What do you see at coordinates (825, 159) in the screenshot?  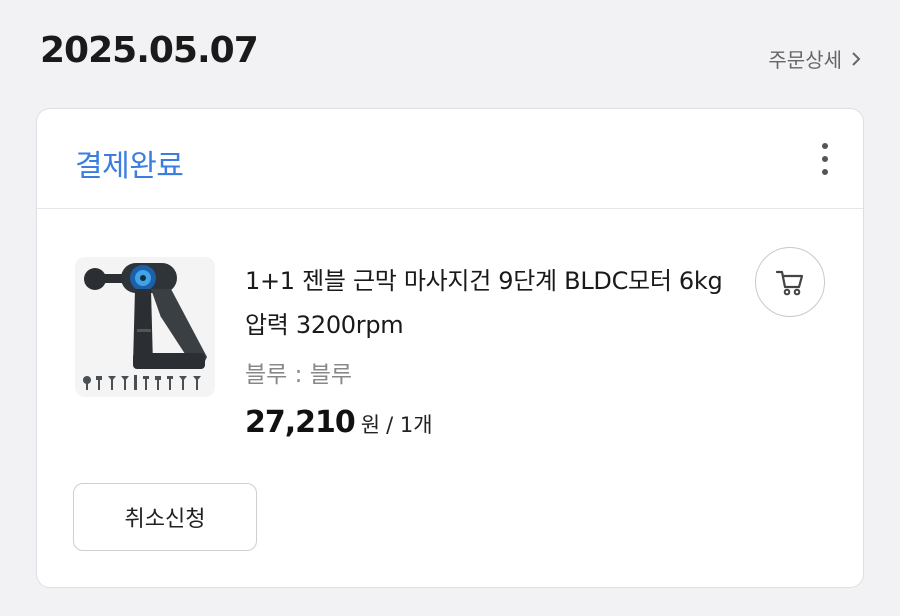 I see `more-vertical-icon` at bounding box center [825, 159].